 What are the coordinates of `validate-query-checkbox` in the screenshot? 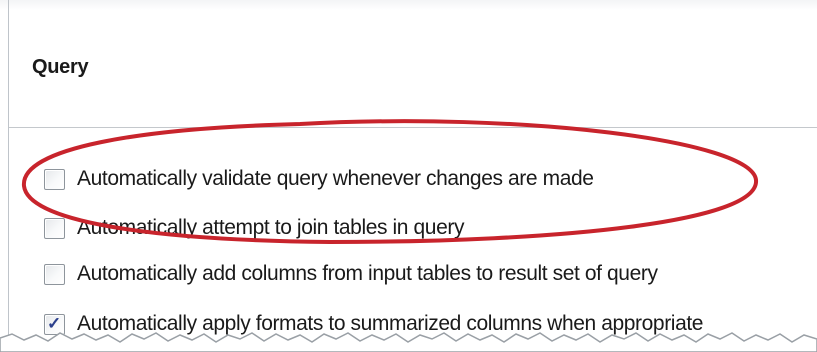 It's located at (54, 179).